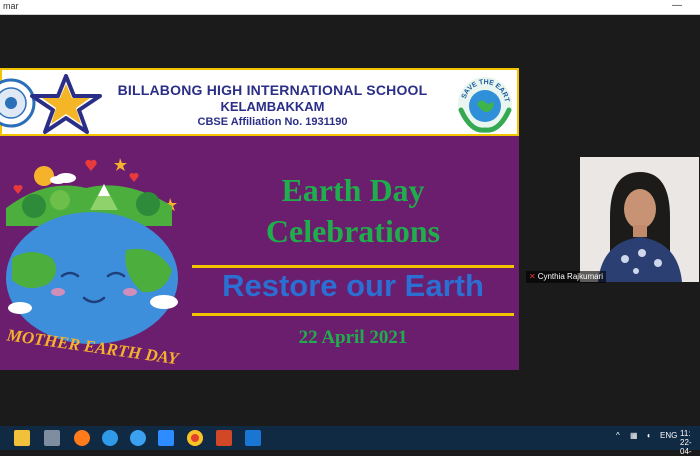 This screenshot has height=456, width=700. What do you see at coordinates (166, 438) in the screenshot?
I see `zoom-icon` at bounding box center [166, 438].